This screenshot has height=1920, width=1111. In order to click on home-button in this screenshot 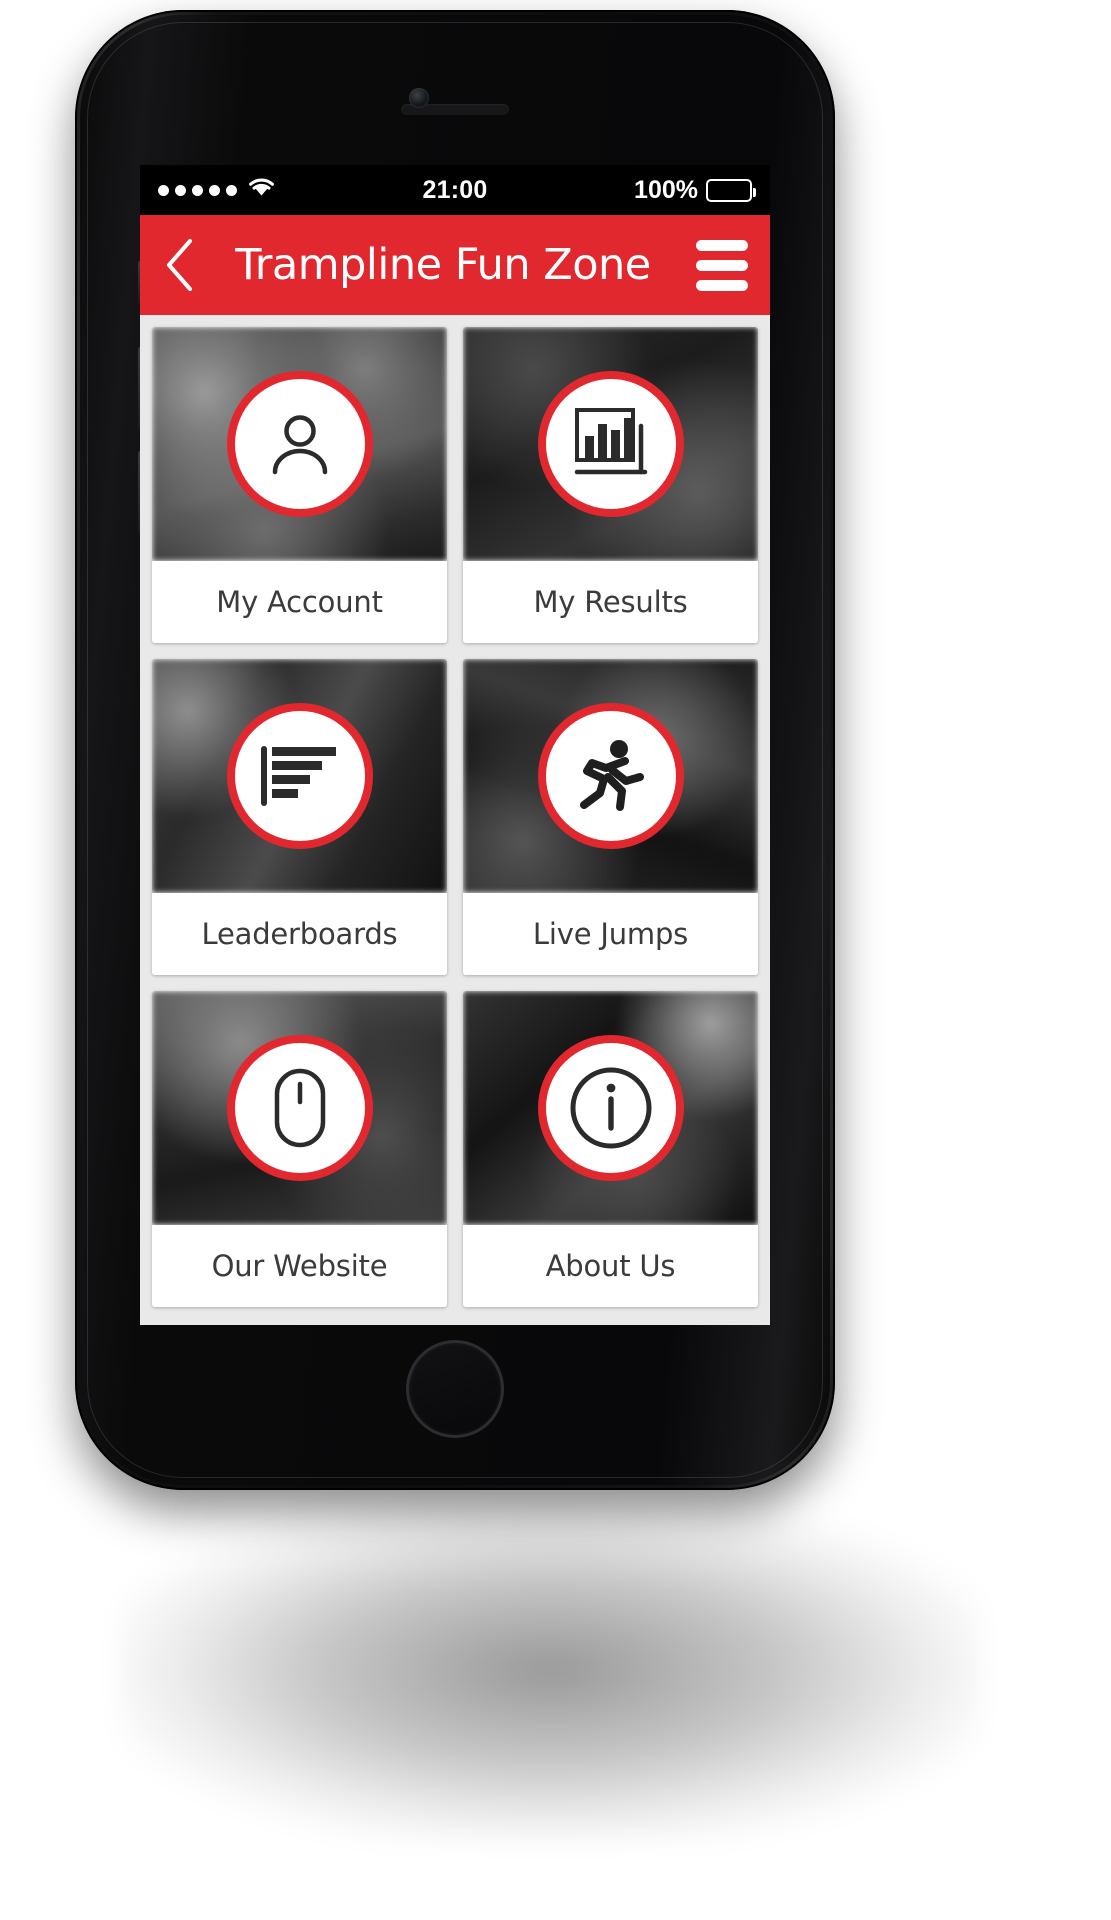, I will do `click(455, 1389)`.